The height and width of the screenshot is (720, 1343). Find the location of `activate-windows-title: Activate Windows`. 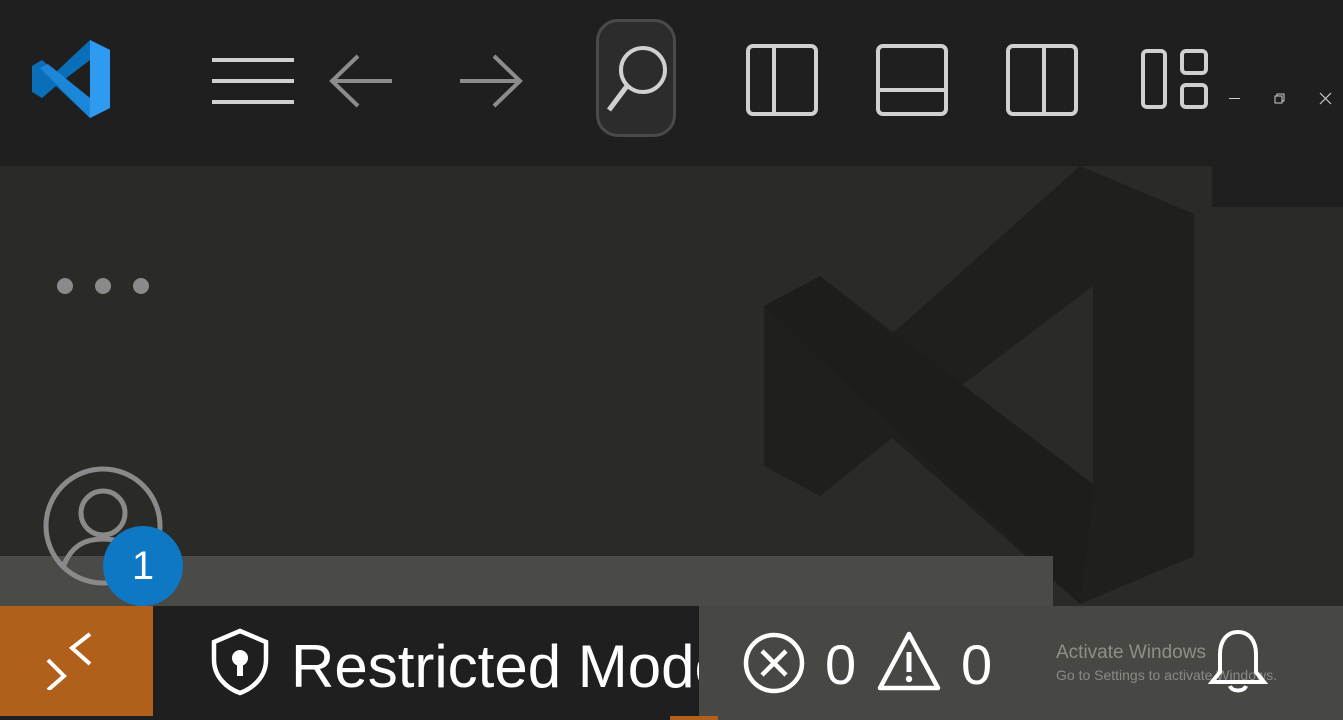

activate-windows-title: Activate Windows is located at coordinates (1131, 652).